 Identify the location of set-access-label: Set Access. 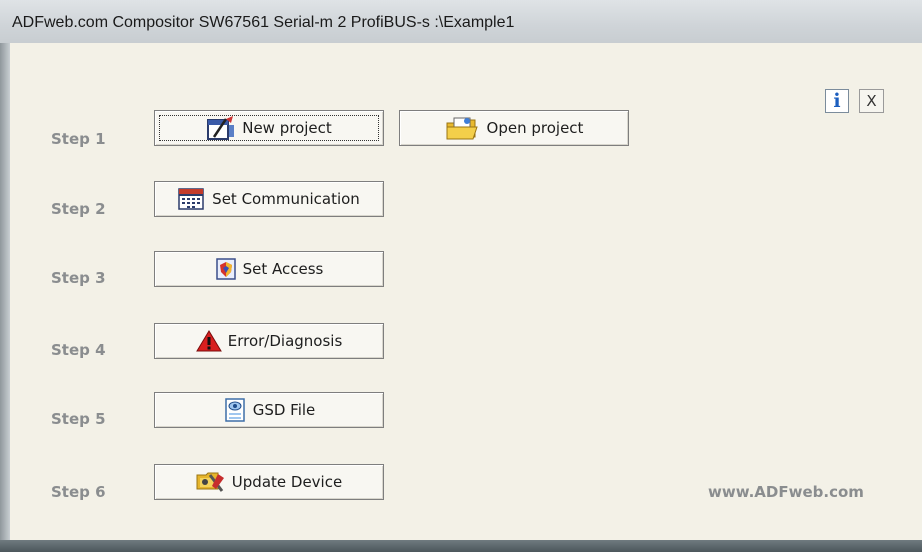
(283, 269).